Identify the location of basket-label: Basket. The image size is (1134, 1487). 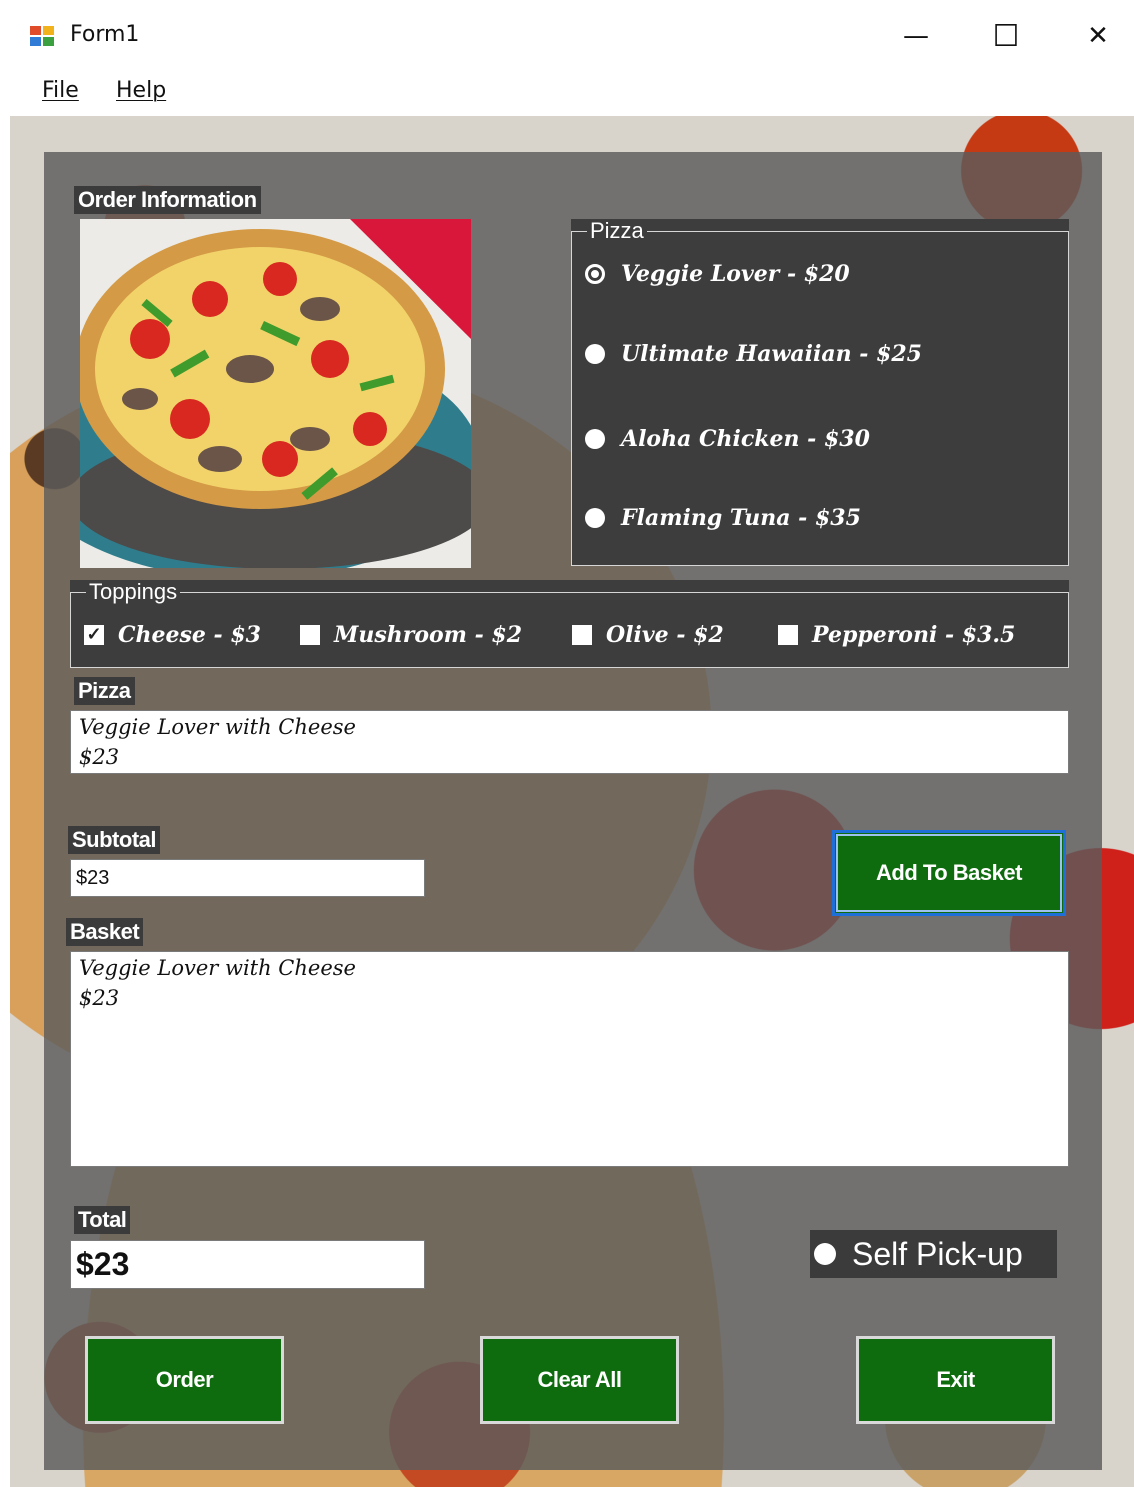
(105, 932).